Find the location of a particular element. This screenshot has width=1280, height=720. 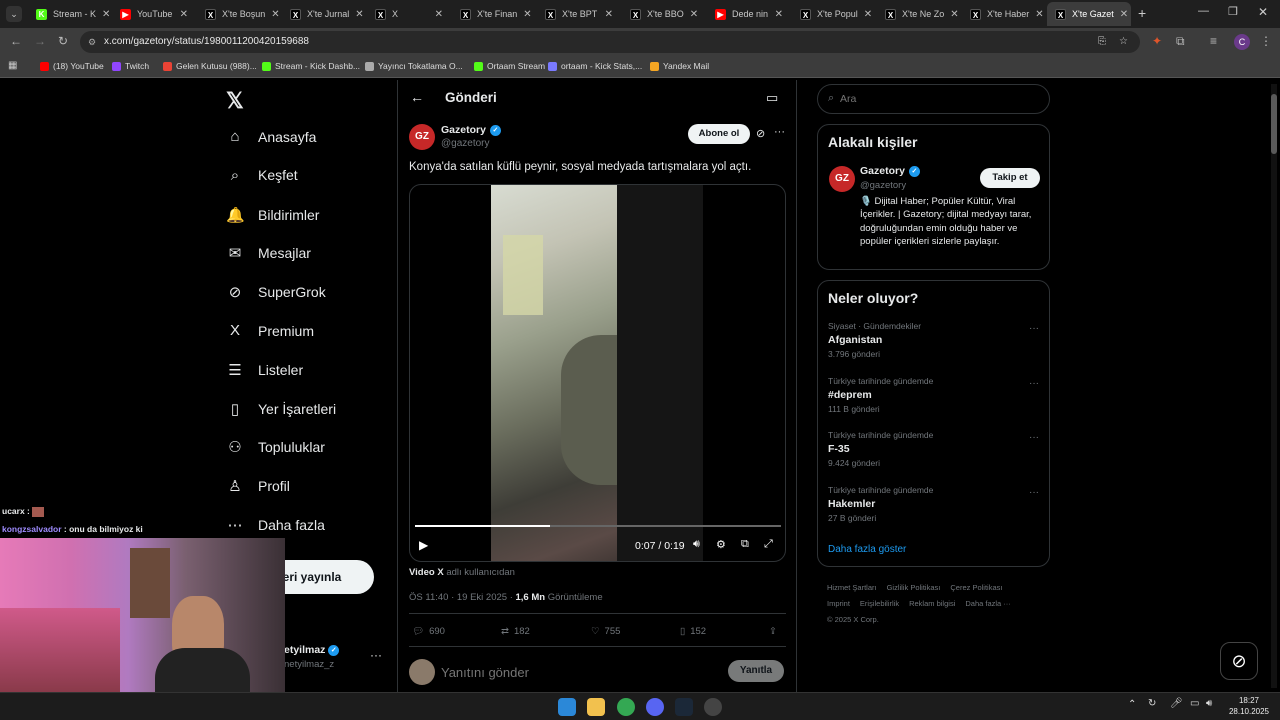

tray-sync-icon: ↻ is located at coordinates (1152, 703).